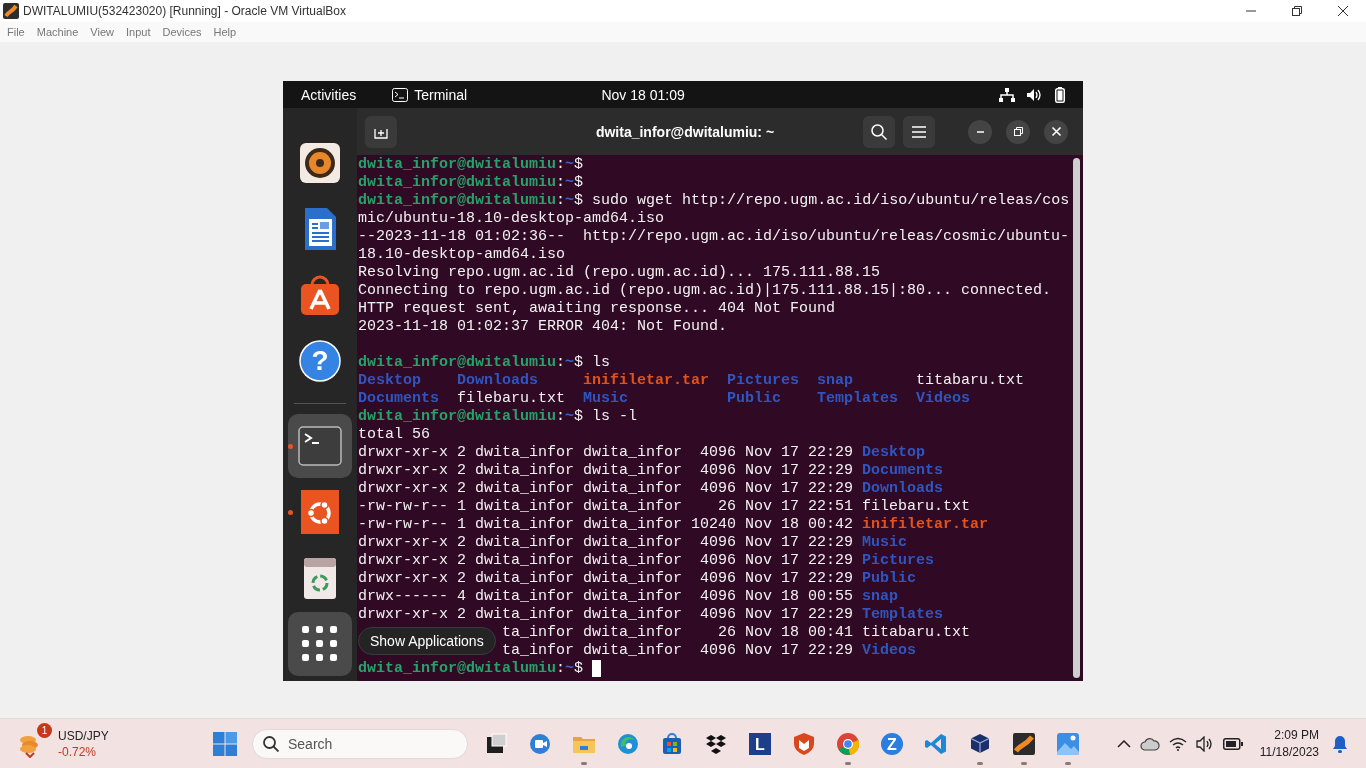 This screenshot has height=768, width=1366. What do you see at coordinates (399, 399) in the screenshot?
I see `directory-name: Documents` at bounding box center [399, 399].